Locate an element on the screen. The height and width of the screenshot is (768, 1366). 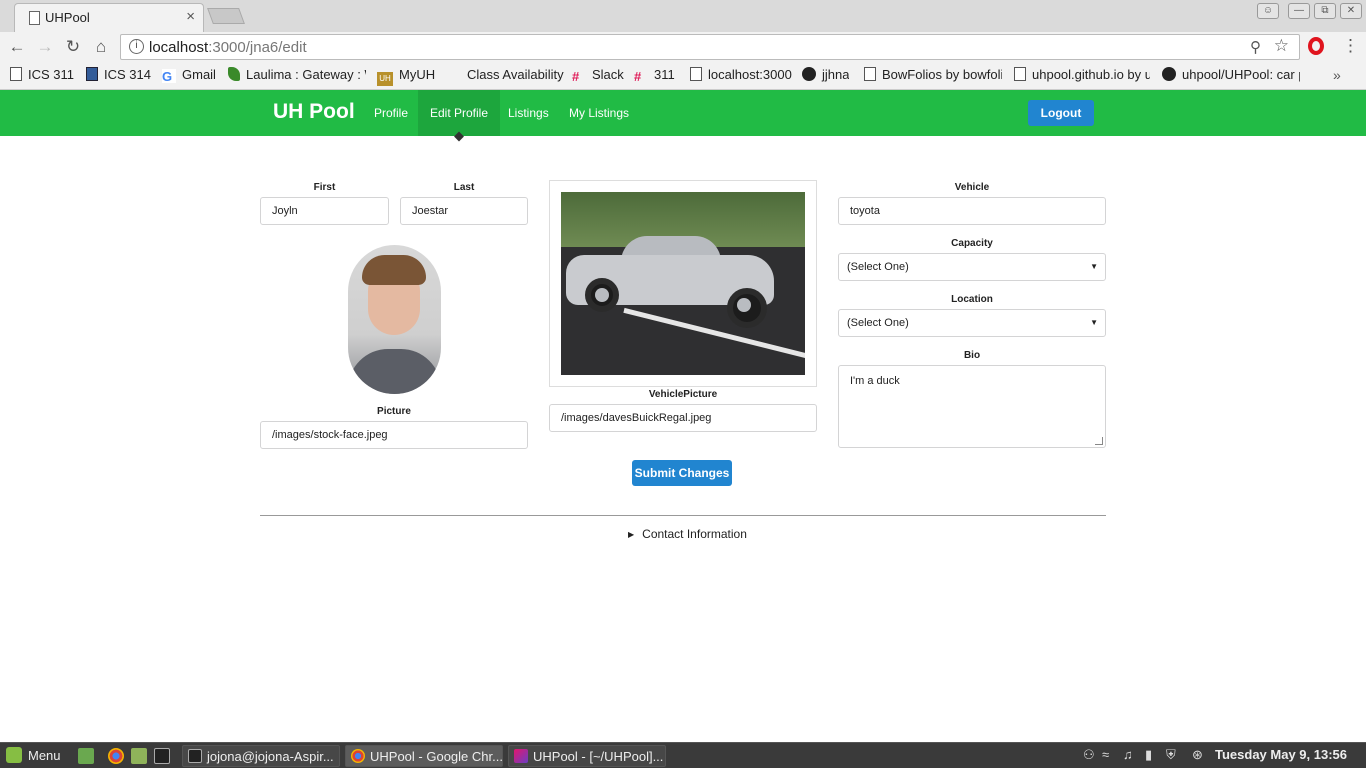
last-name-label: Last is located at coordinates (464, 187).